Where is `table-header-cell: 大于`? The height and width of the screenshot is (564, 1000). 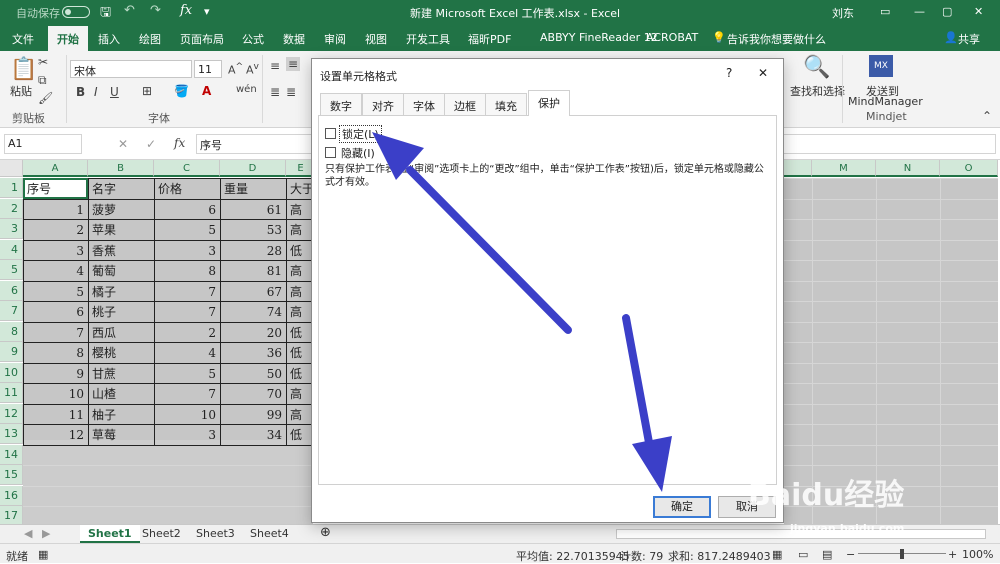 table-header-cell: 大于 is located at coordinates (299, 189).